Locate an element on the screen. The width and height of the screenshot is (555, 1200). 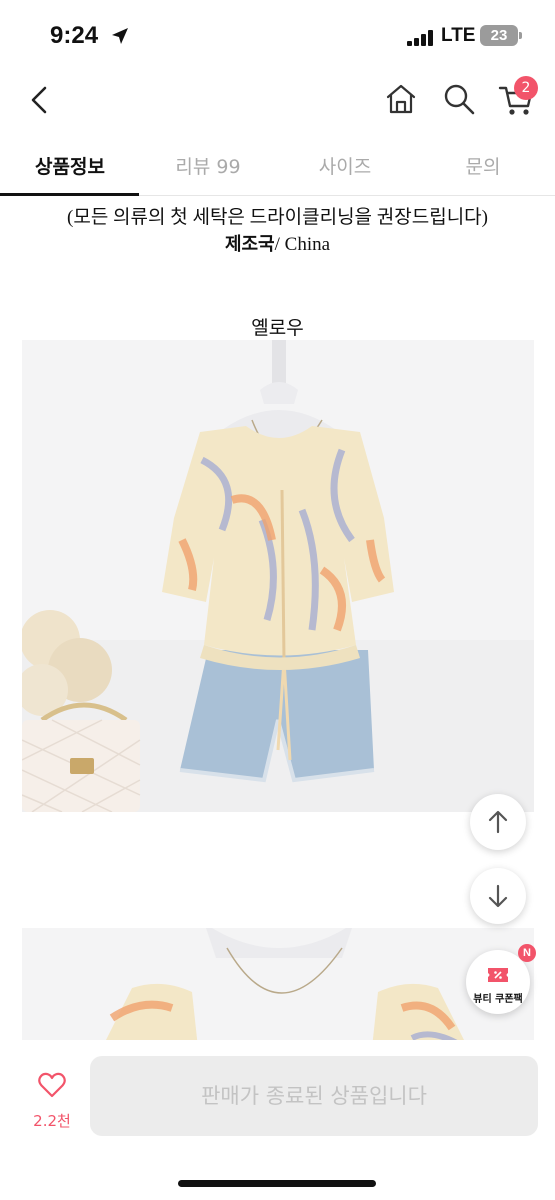
tab-reviews: 리뷰 99 is located at coordinates (208, 165).